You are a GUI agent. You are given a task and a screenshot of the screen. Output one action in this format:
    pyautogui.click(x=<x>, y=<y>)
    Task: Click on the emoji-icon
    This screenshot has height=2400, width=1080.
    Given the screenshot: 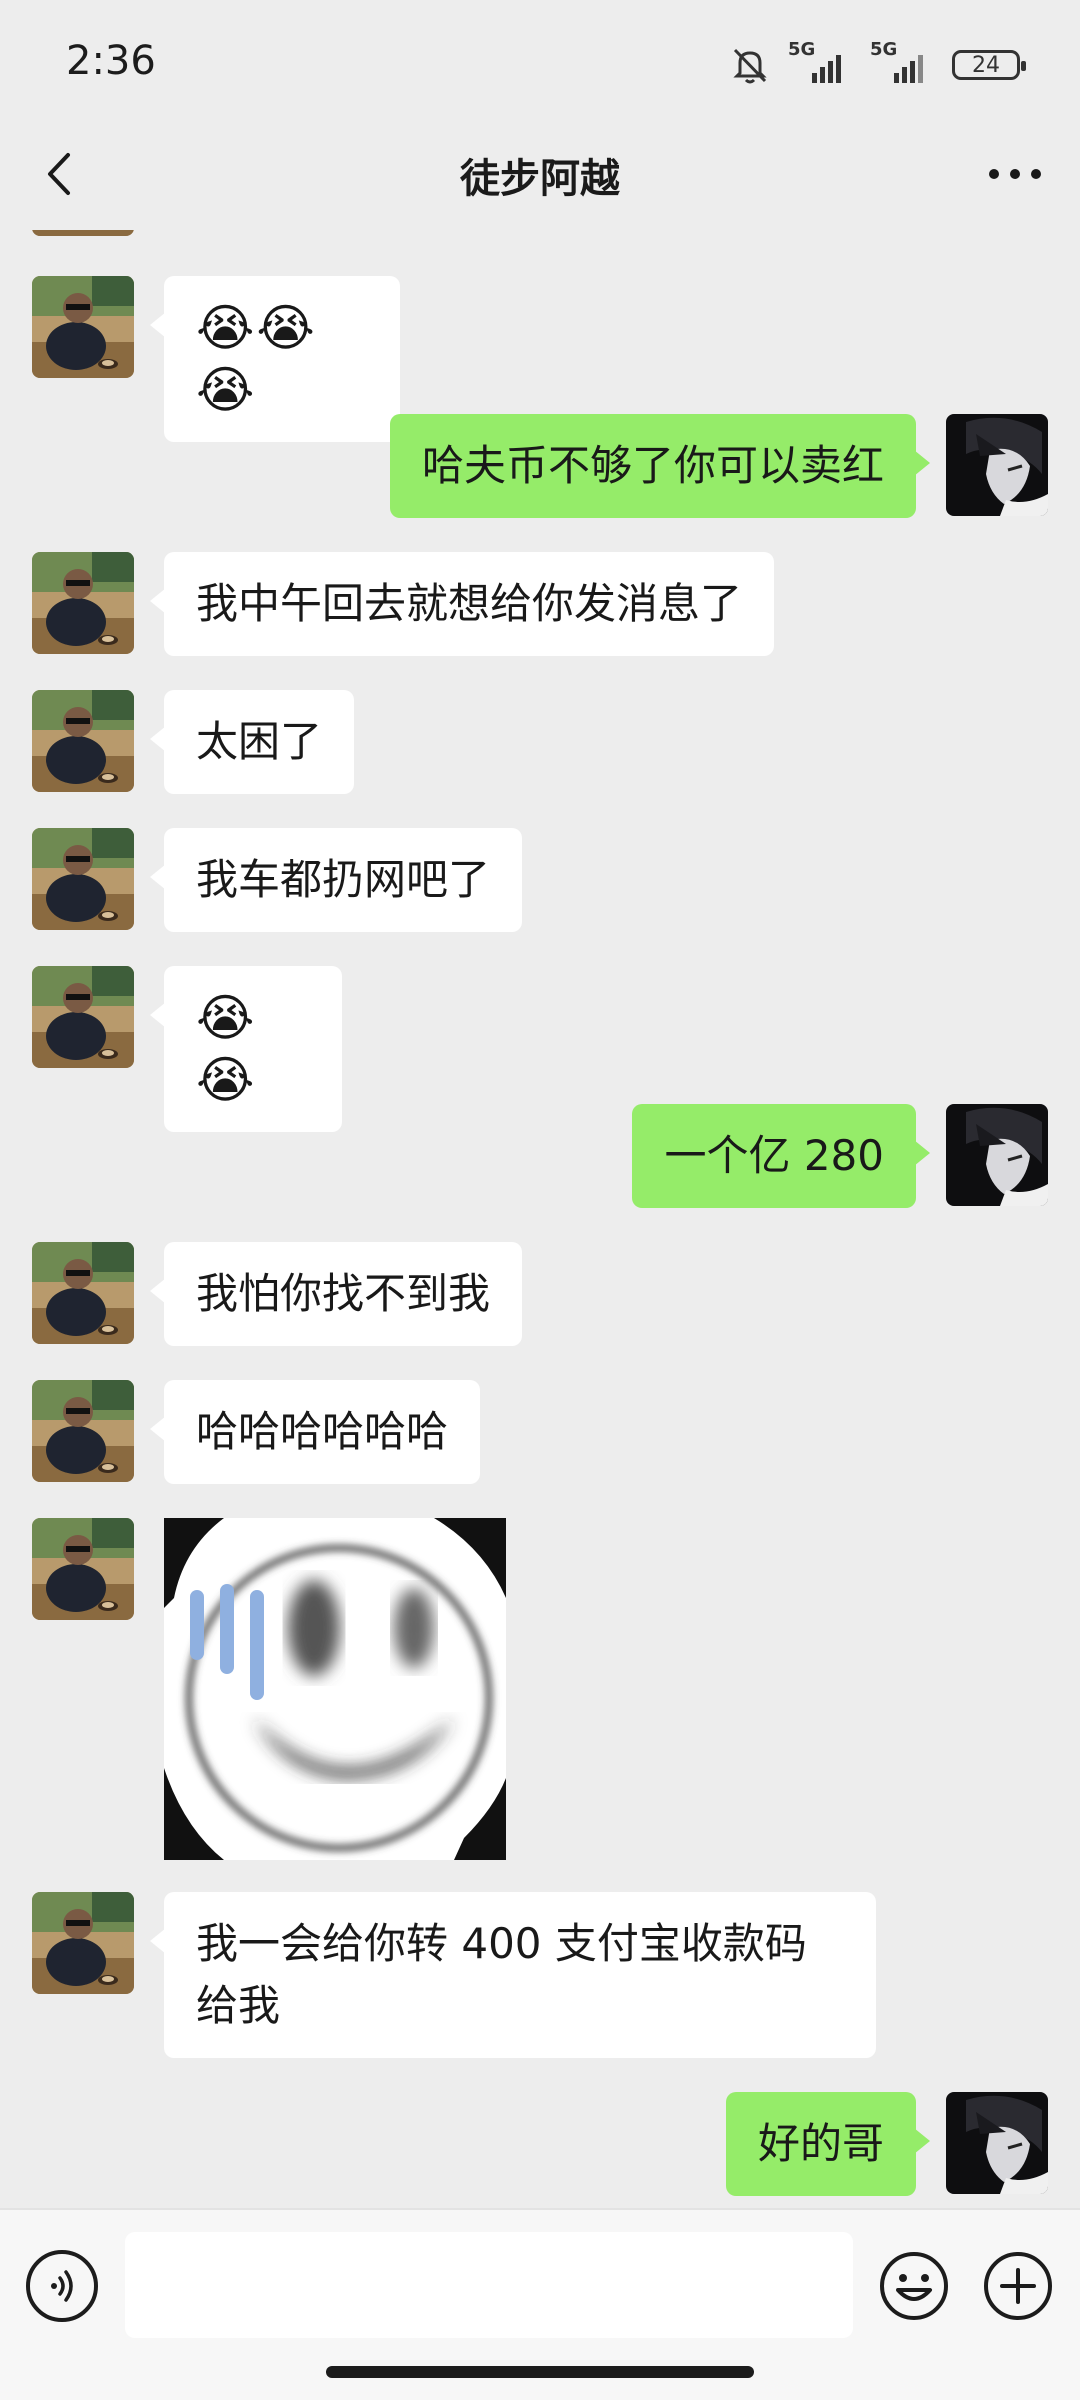 What is the action you would take?
    pyautogui.click(x=914, y=2286)
    